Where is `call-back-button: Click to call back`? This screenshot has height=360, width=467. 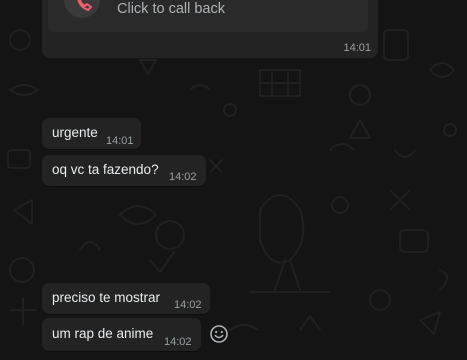
call-back-button: Click to call back is located at coordinates (208, 16).